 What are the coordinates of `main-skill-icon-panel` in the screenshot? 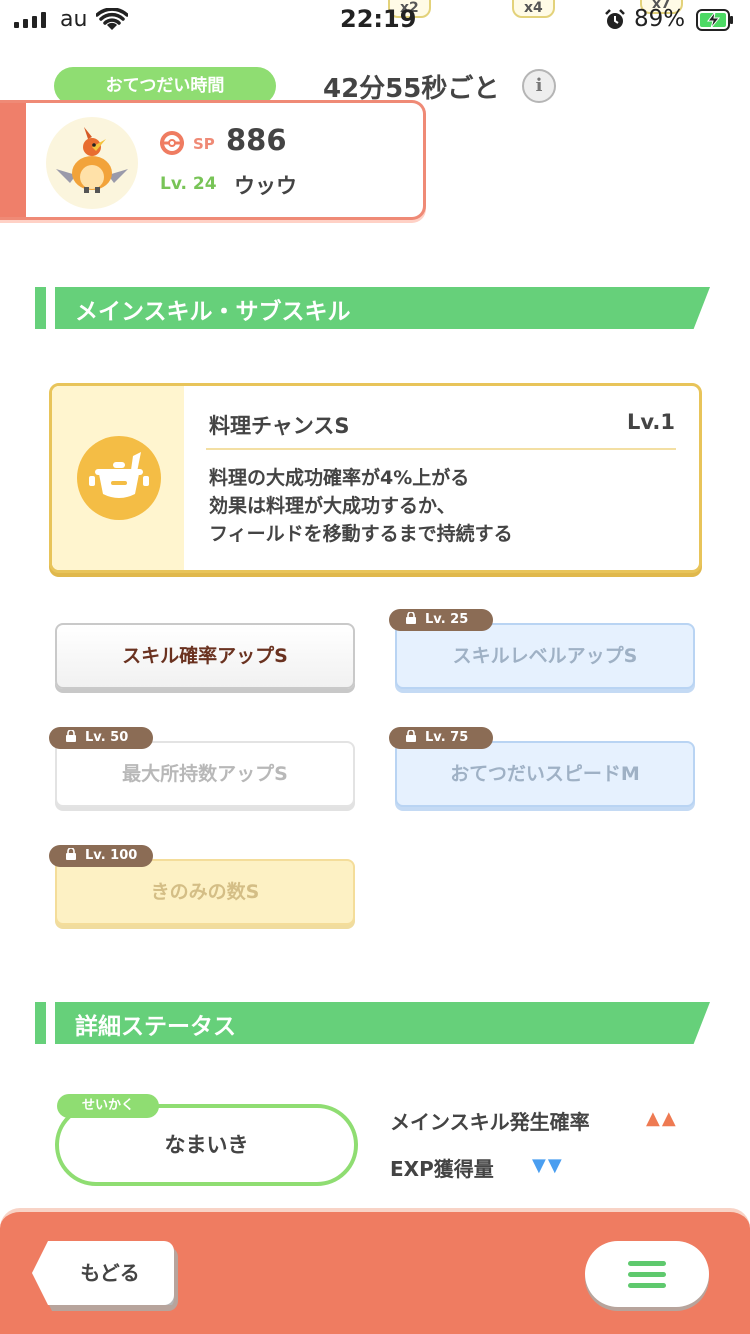 It's located at (118, 478).